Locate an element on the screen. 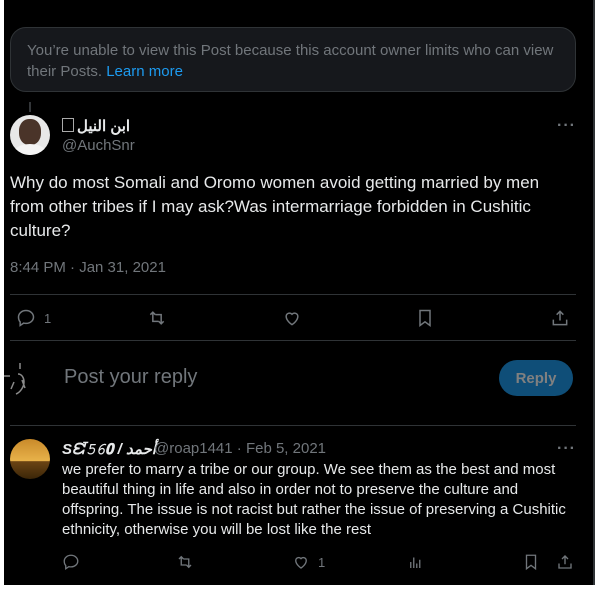  reply-bookmark-action is located at coordinates (531, 562).